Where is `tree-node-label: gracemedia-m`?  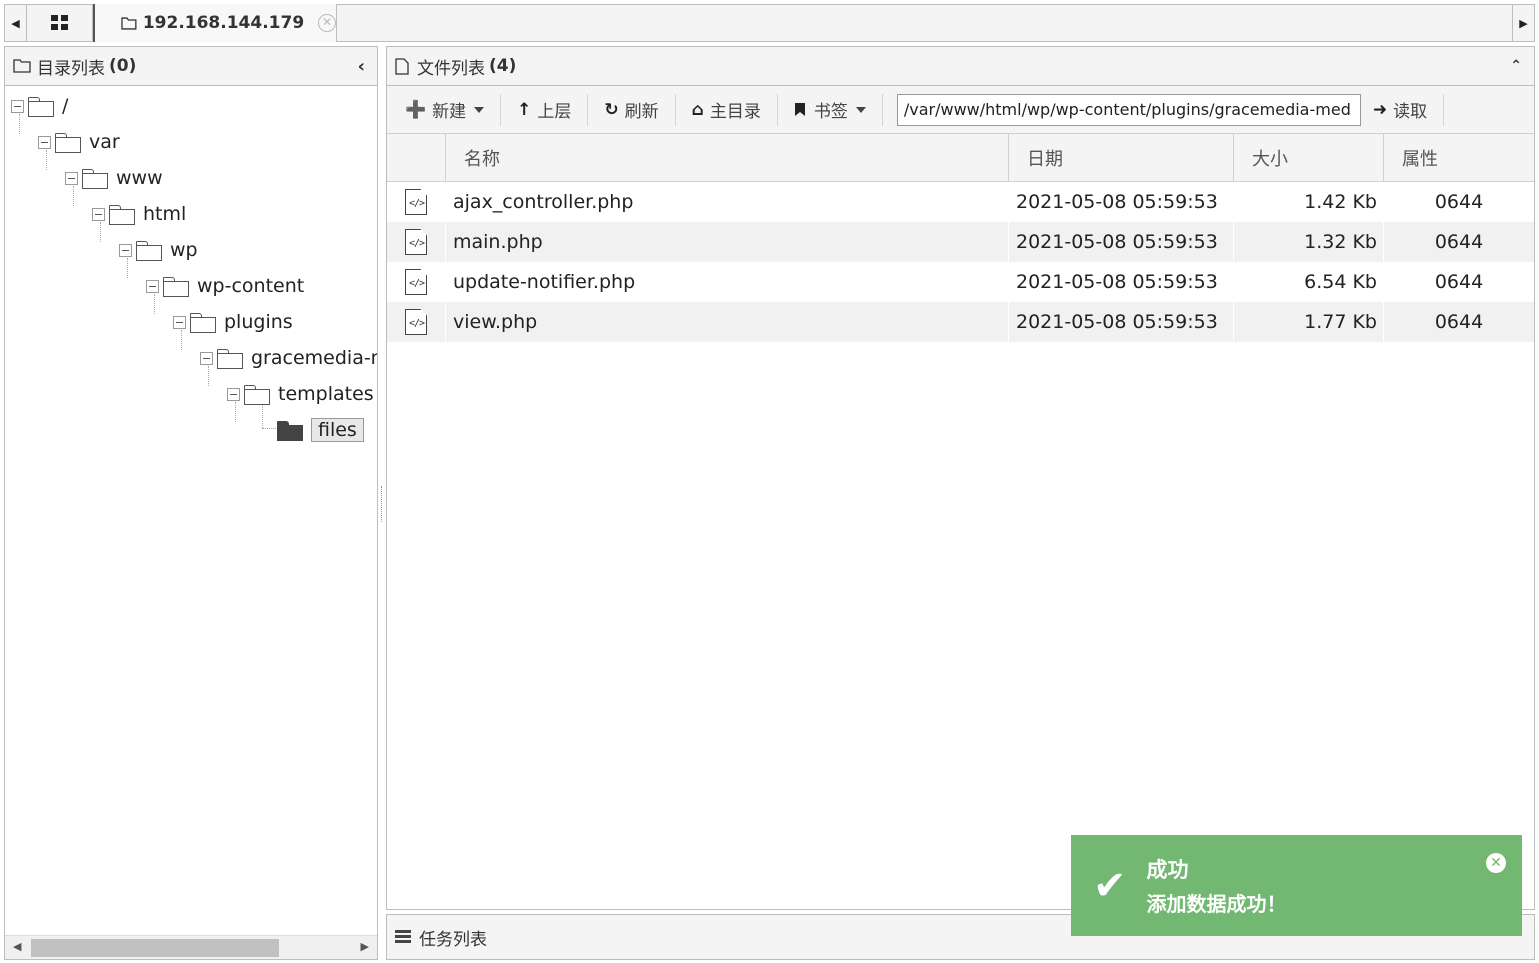 tree-node-label: gracemedia-m is located at coordinates (314, 358).